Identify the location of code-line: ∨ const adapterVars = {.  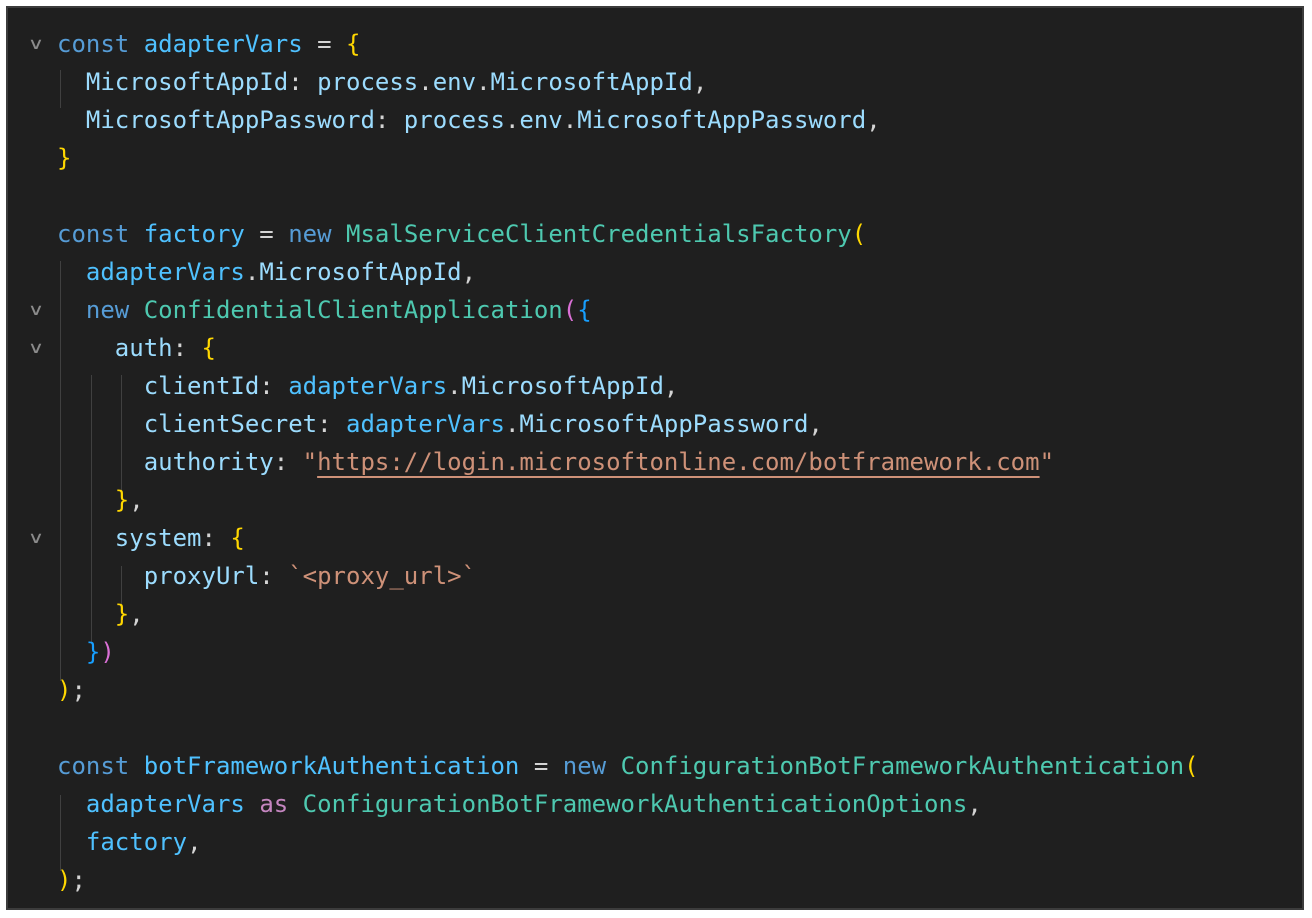
(655, 44).